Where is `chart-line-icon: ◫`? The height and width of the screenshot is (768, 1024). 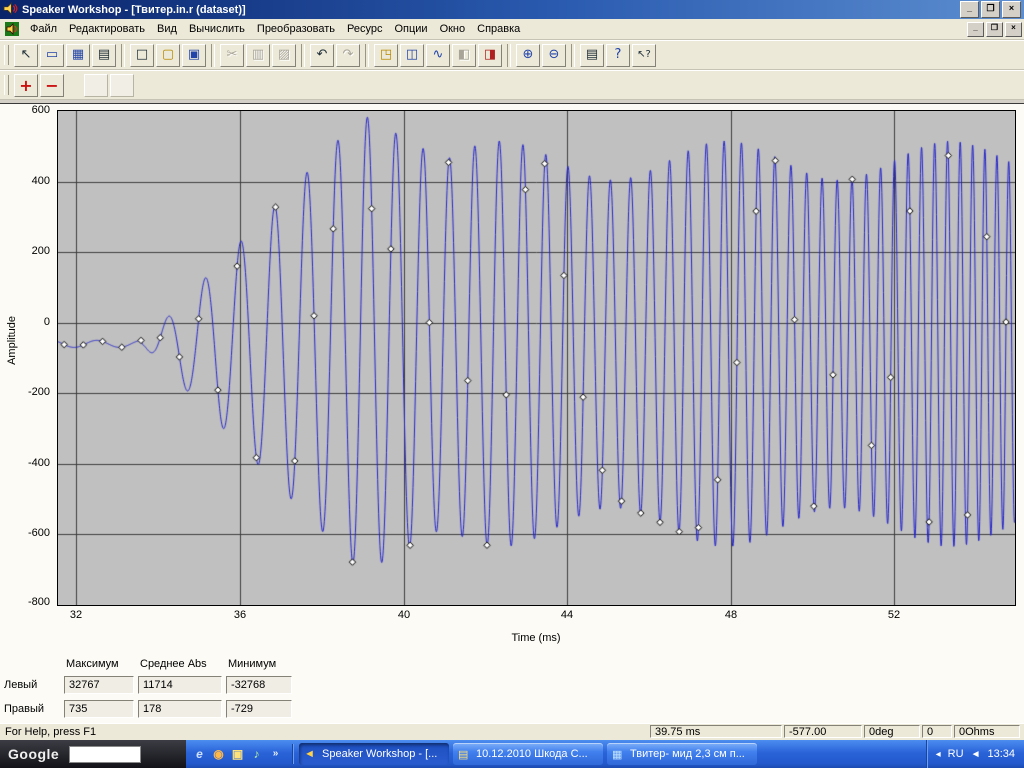
chart-line-icon: ◫ is located at coordinates (412, 54).